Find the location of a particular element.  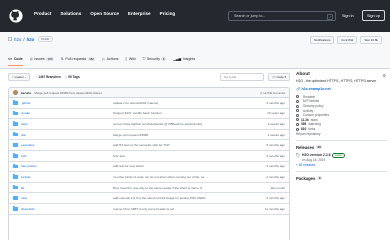

tab-wiki: ▯ Wiki is located at coordinates (130, 59).